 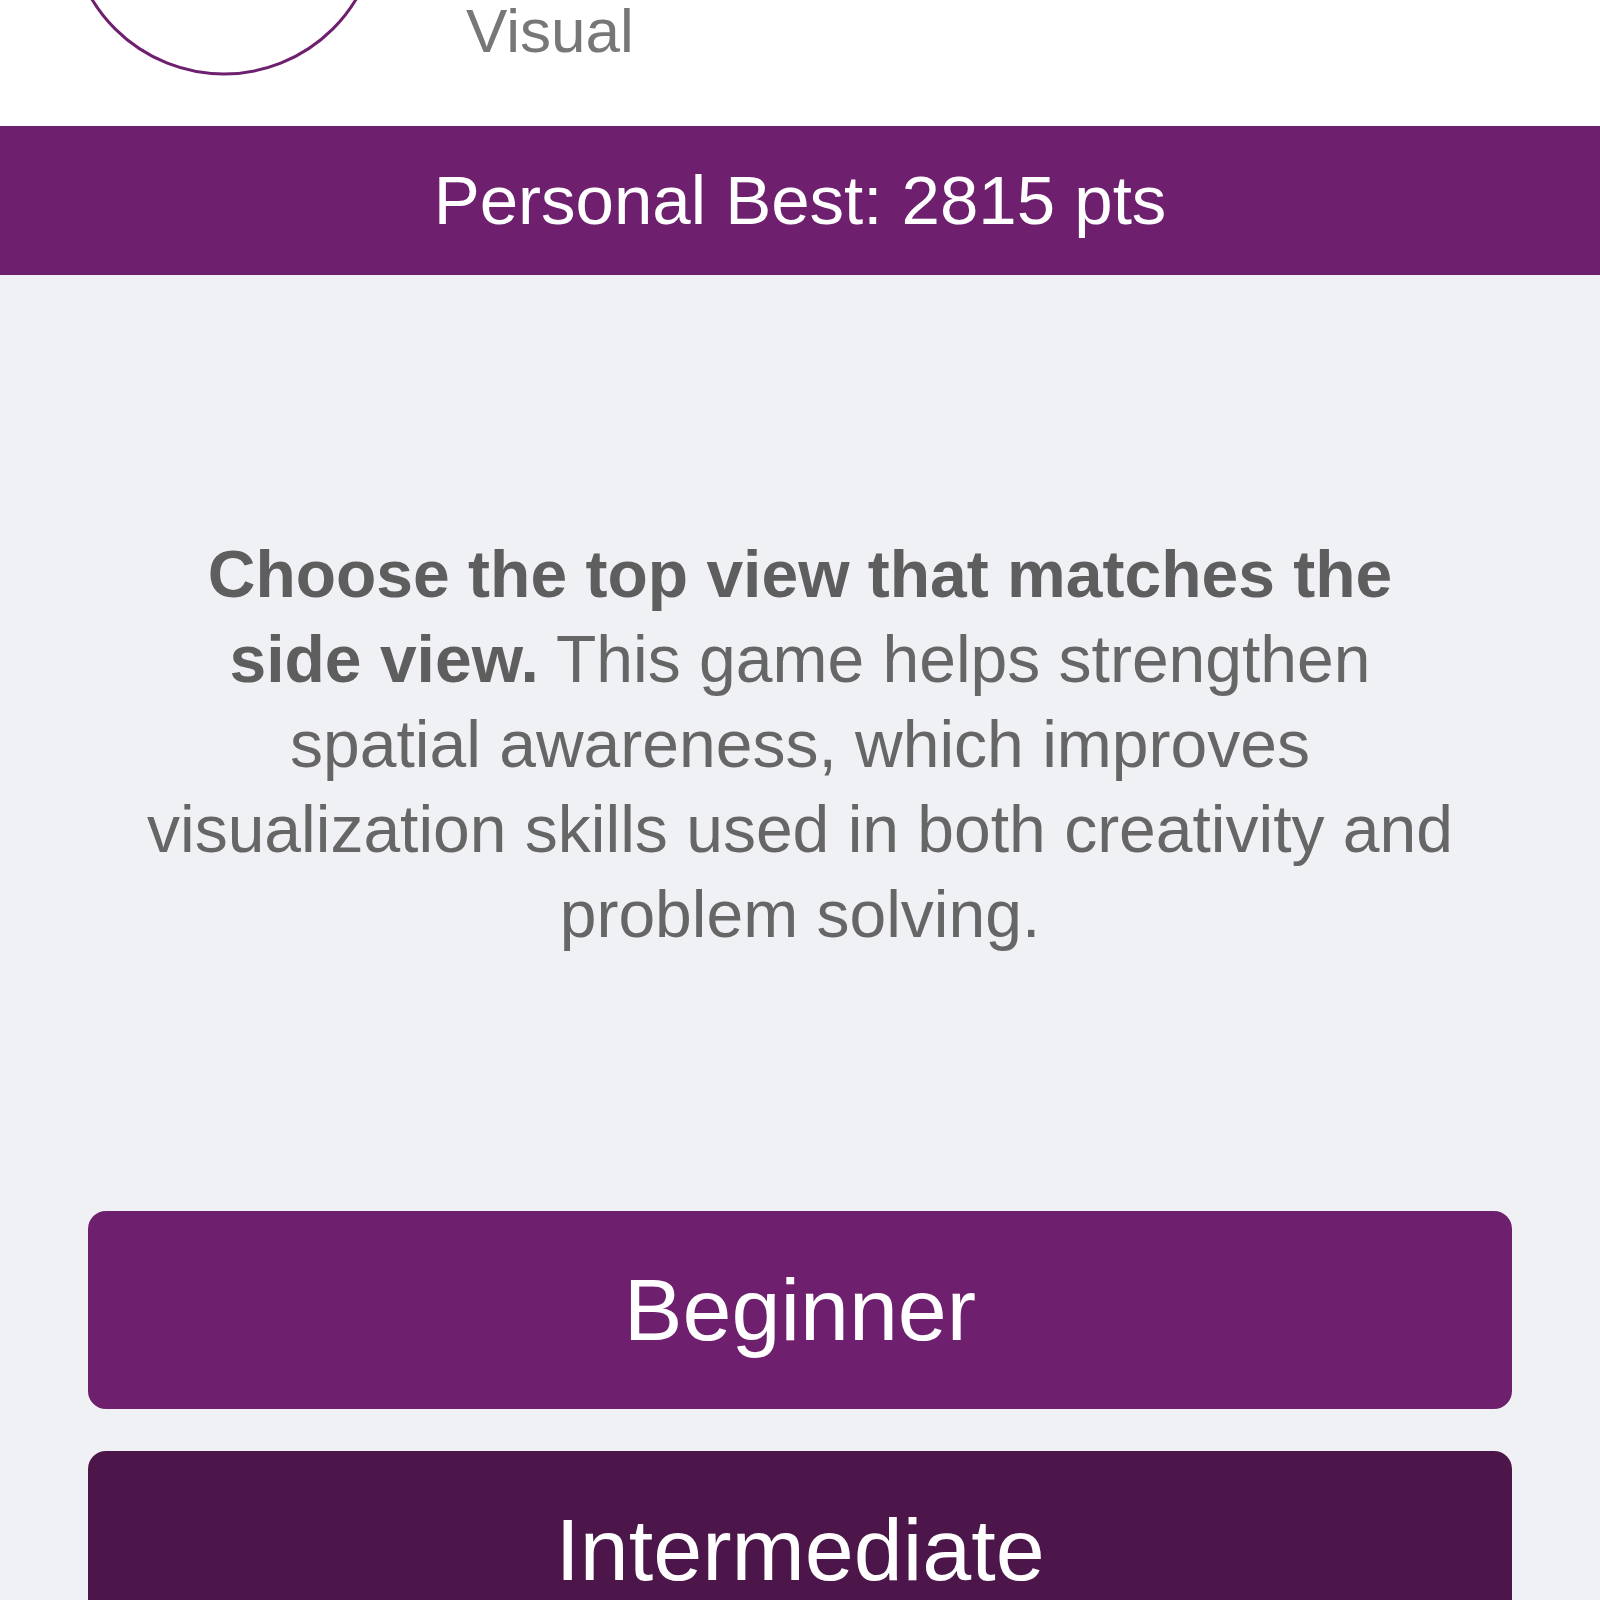 What do you see at coordinates (800, 1310) in the screenshot?
I see `level-button: Beginner` at bounding box center [800, 1310].